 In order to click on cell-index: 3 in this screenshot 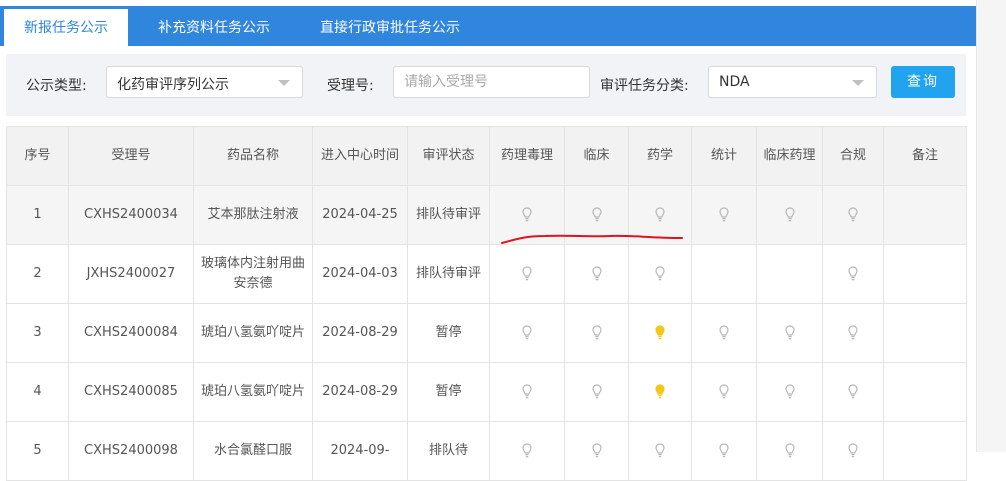, I will do `click(37, 333)`.